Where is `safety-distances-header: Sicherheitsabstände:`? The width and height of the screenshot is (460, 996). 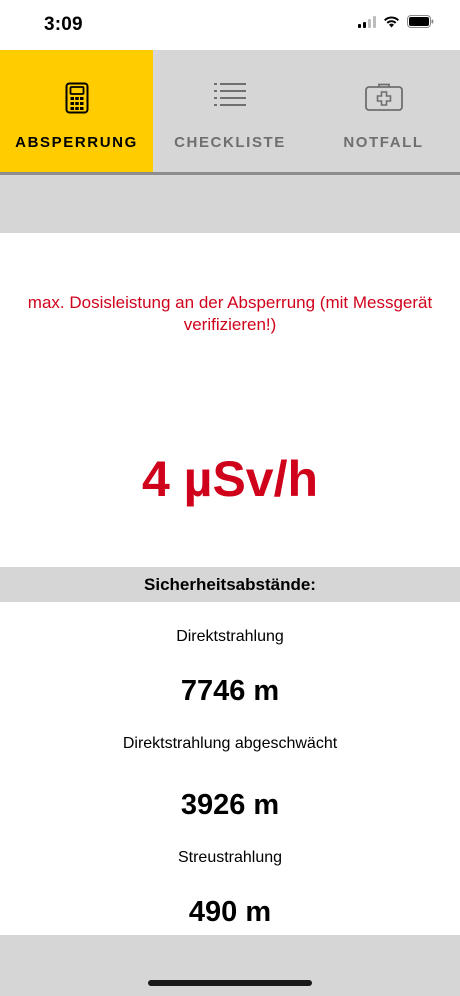
safety-distances-header: Sicherheitsabstände: is located at coordinates (230, 584).